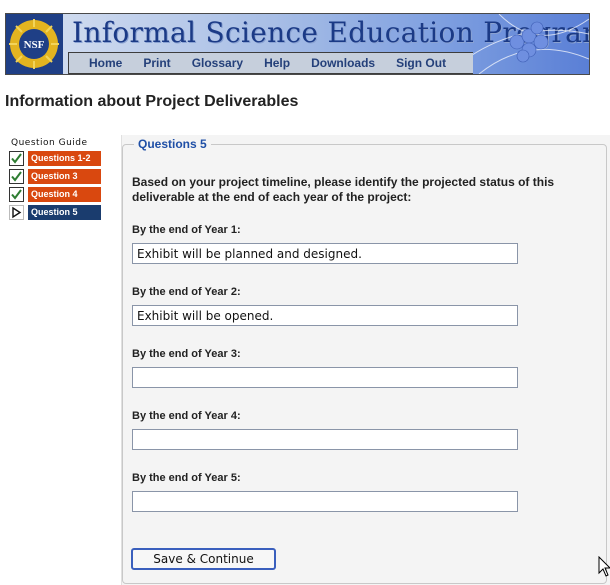 The width and height of the screenshot is (610, 585). Describe the element at coordinates (186, 416) in the screenshot. I see `year-4-label: By the end of Year 4:` at that location.